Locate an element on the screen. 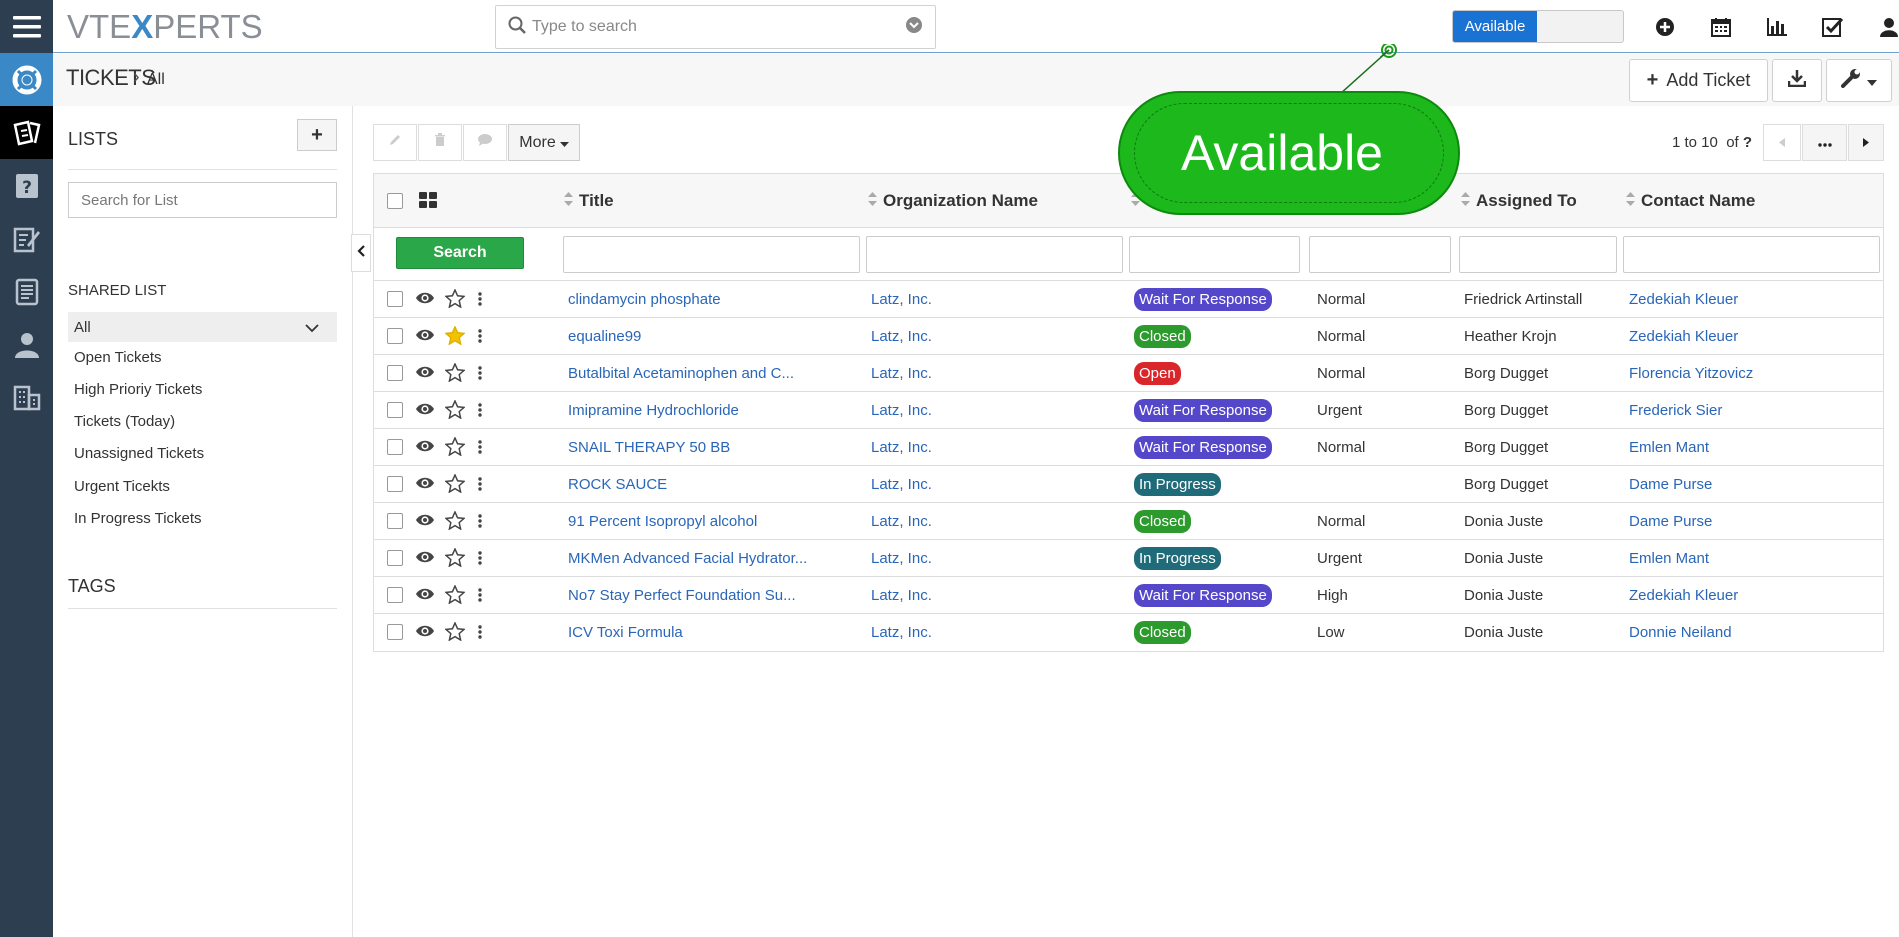  list-item-unassigned: Unassigned Tickets is located at coordinates (139, 453).